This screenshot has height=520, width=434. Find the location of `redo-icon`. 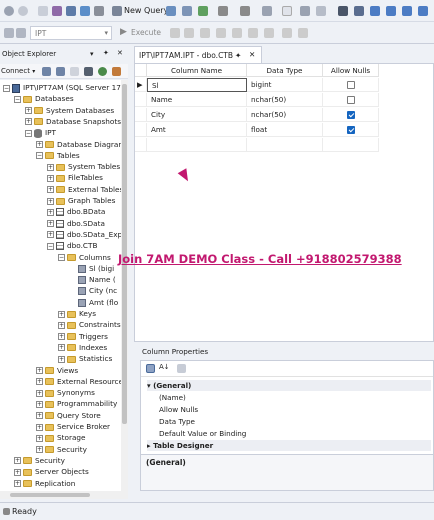

redo-icon is located at coordinates (245, 11).